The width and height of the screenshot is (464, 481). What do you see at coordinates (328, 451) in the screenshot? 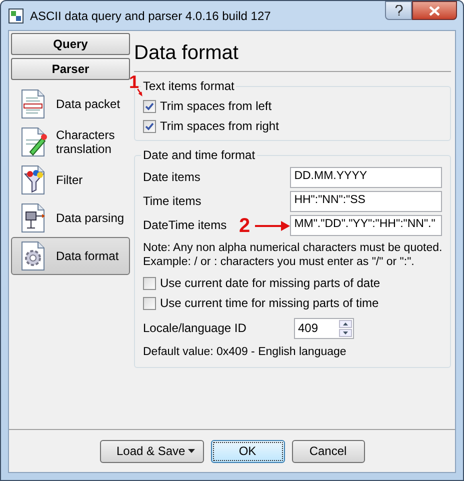
I see `cancel-button: Cancel` at bounding box center [328, 451].